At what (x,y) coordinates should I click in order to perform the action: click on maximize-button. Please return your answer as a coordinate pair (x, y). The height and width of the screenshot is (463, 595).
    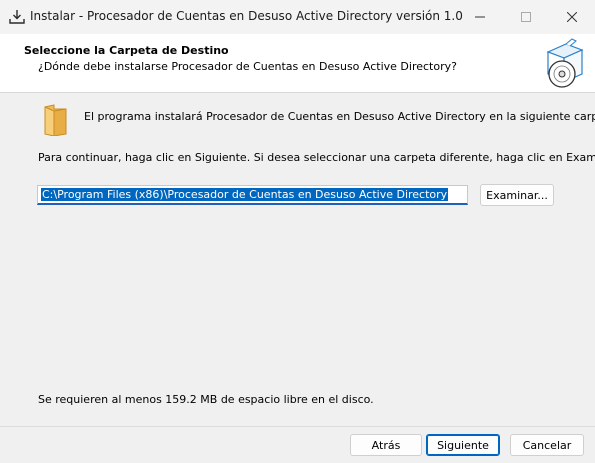
    Looking at the image, I should click on (526, 17).